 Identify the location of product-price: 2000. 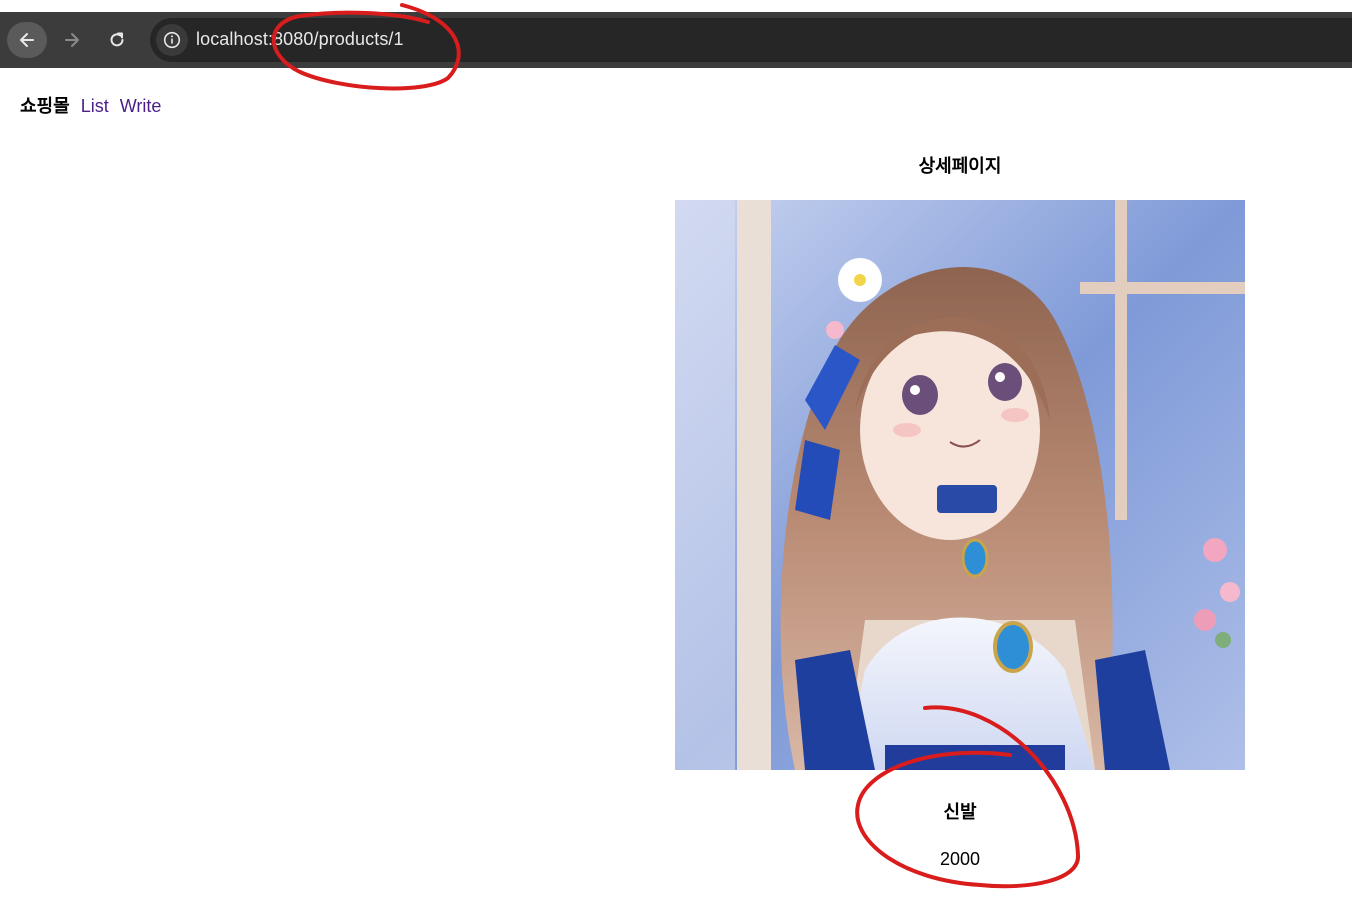
(960, 859).